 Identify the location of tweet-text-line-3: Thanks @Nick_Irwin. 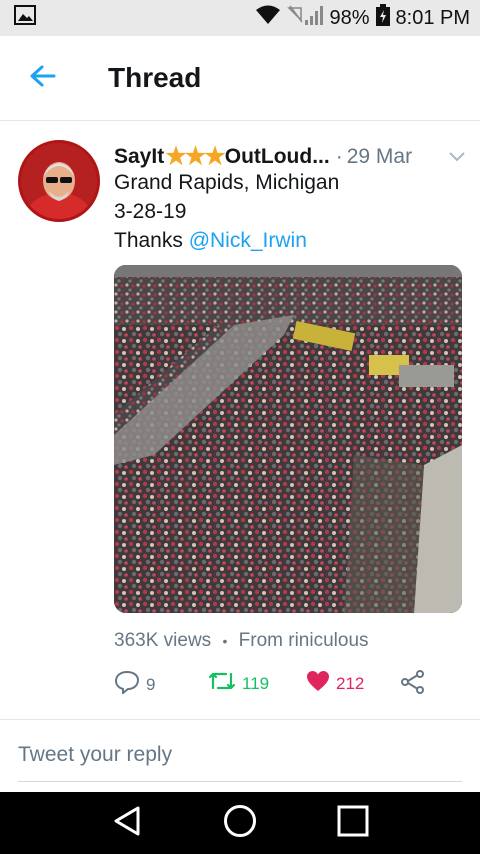
(210, 241).